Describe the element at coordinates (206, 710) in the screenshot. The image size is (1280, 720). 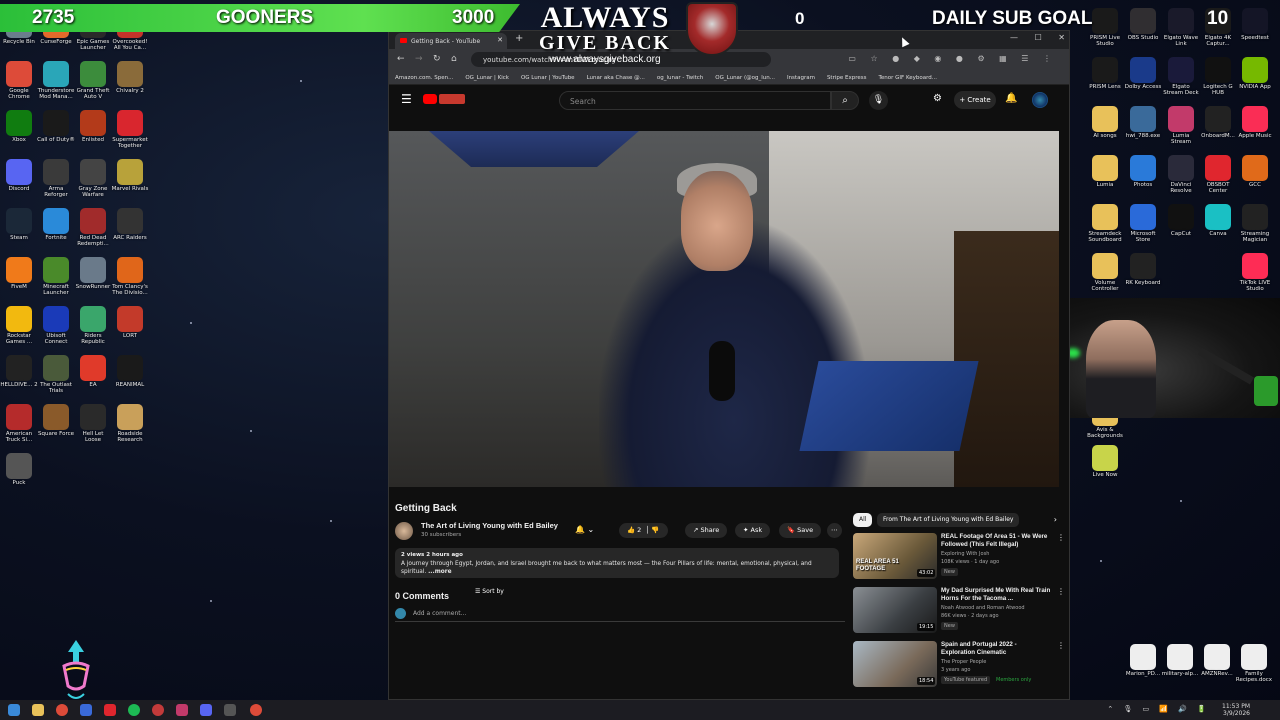
I see `discord-taskbar-icon` at that location.